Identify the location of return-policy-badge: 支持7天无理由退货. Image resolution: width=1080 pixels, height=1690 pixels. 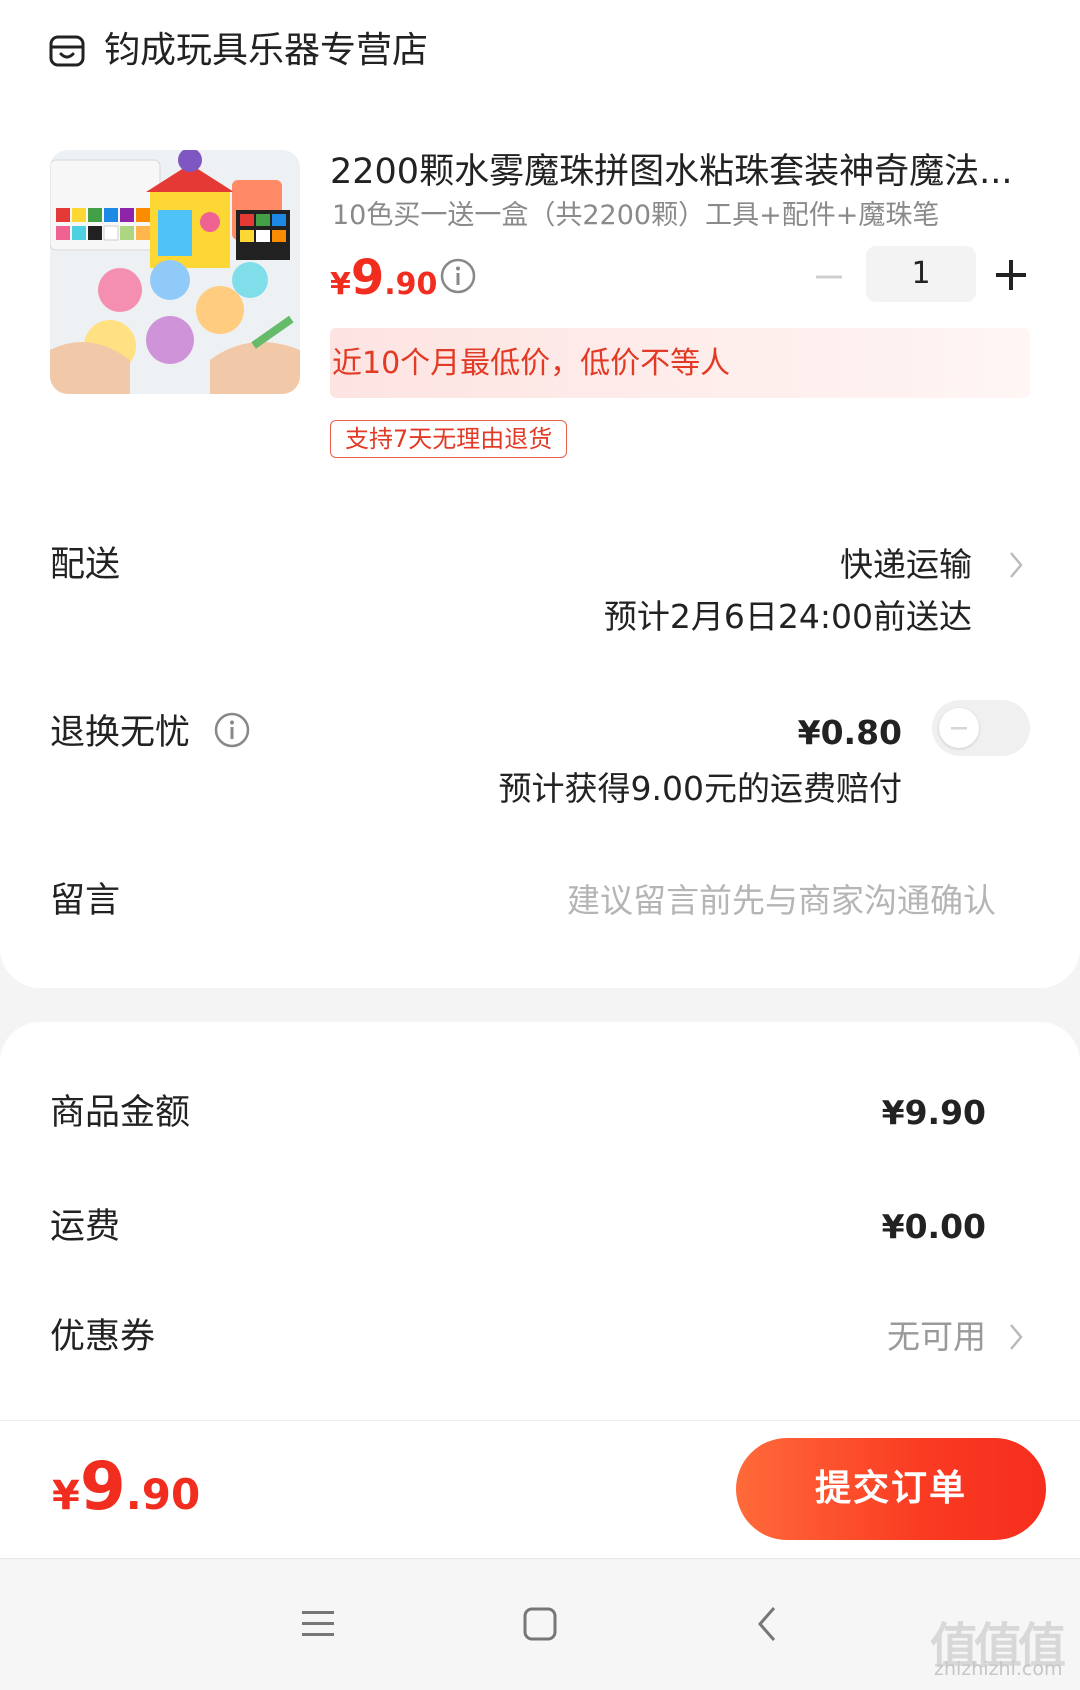
(449, 439).